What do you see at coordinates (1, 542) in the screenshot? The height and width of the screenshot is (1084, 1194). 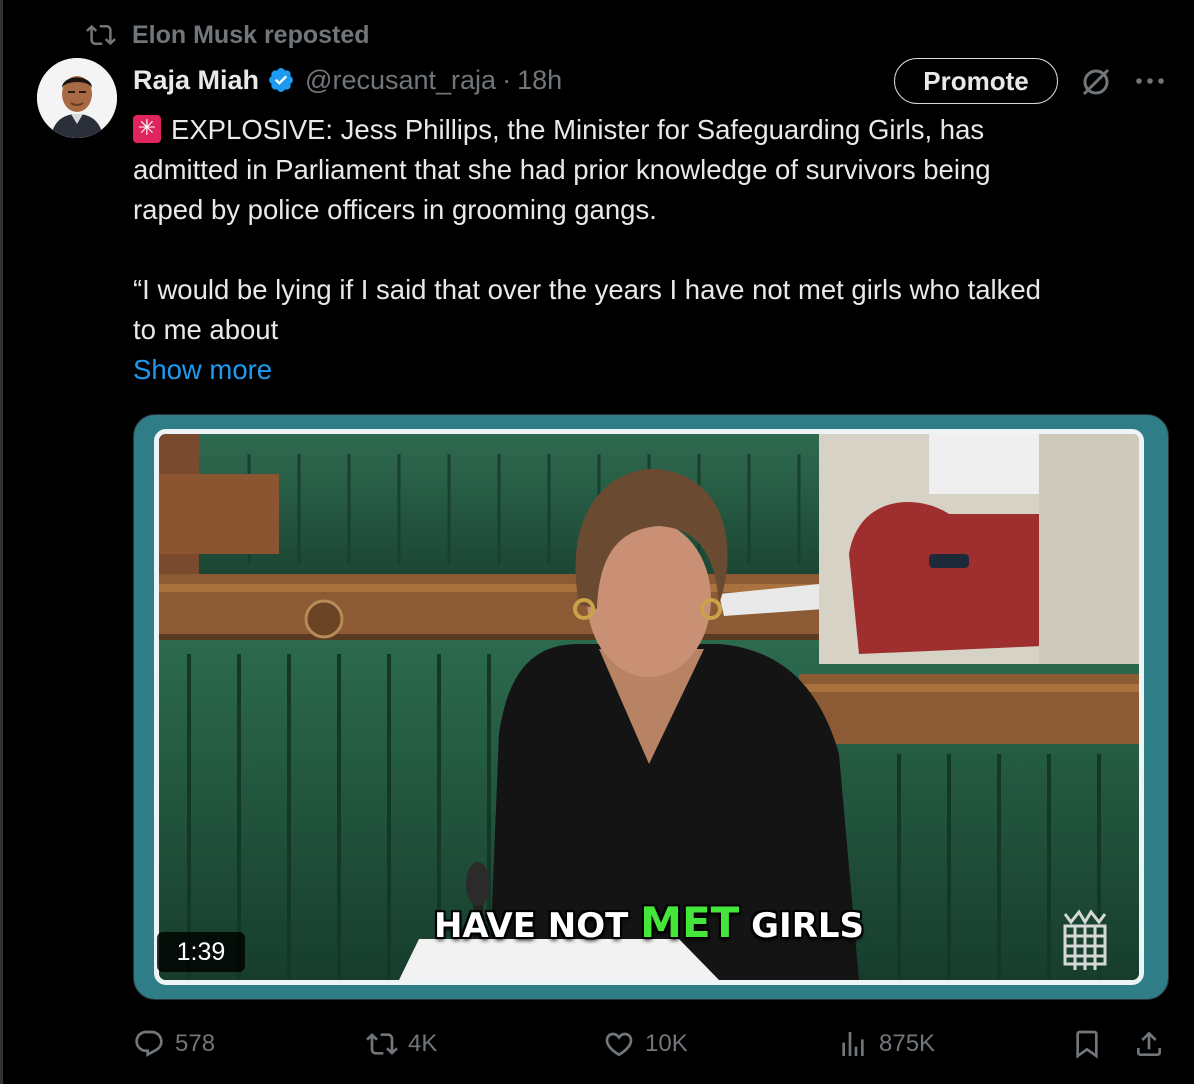 I see `timeline-border` at bounding box center [1, 542].